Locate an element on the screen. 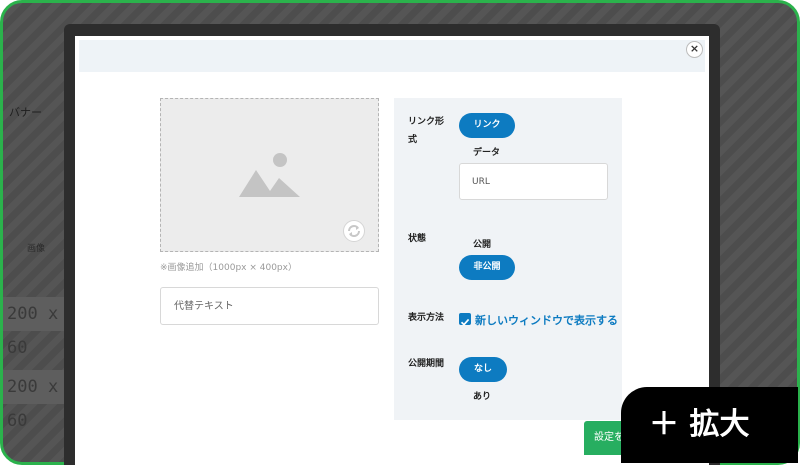 Image resolution: width=800 pixels, height=465 pixels. link-format-option-data: データ is located at coordinates (486, 151).